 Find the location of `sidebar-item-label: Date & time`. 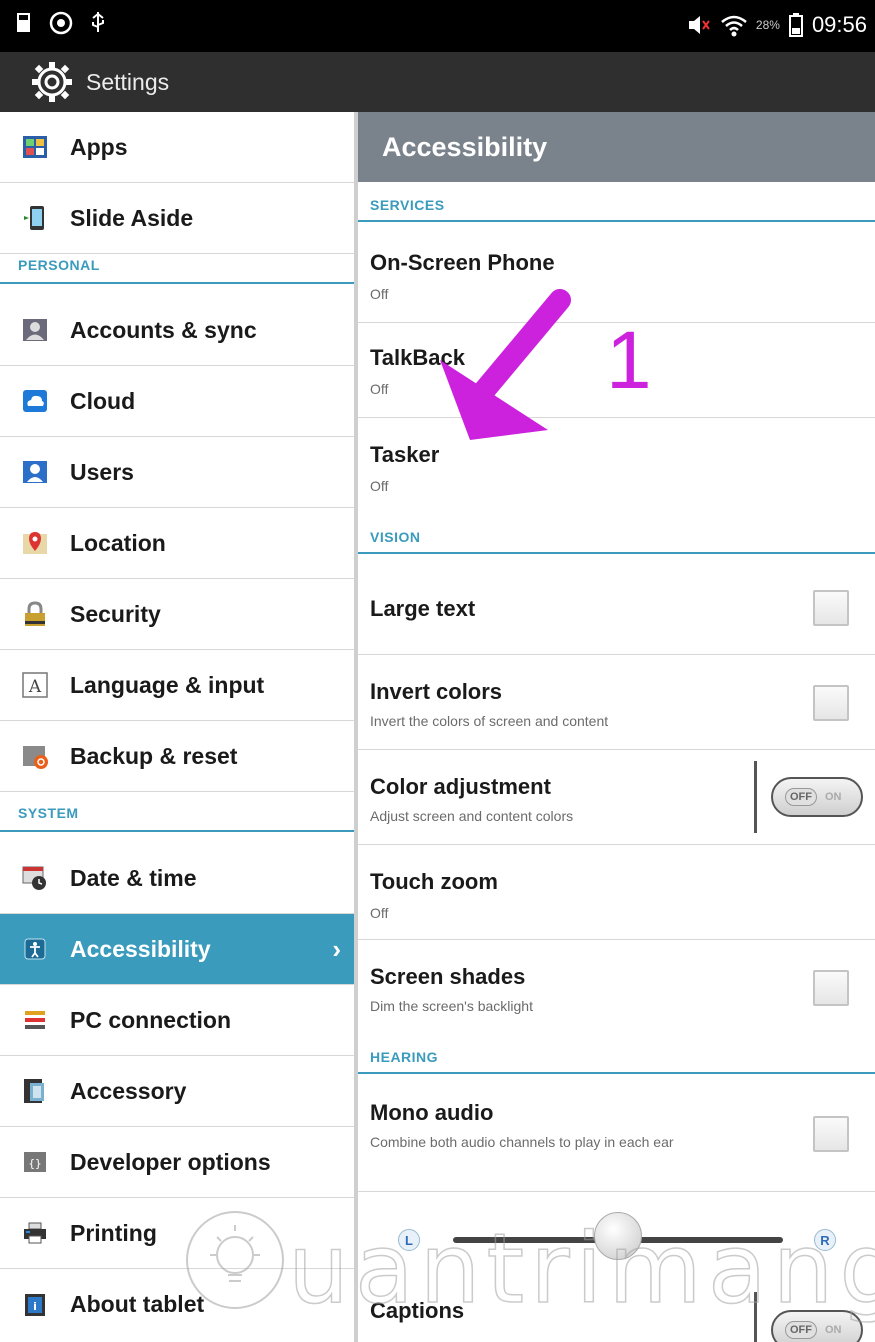

sidebar-item-label: Date & time is located at coordinates (133, 877).